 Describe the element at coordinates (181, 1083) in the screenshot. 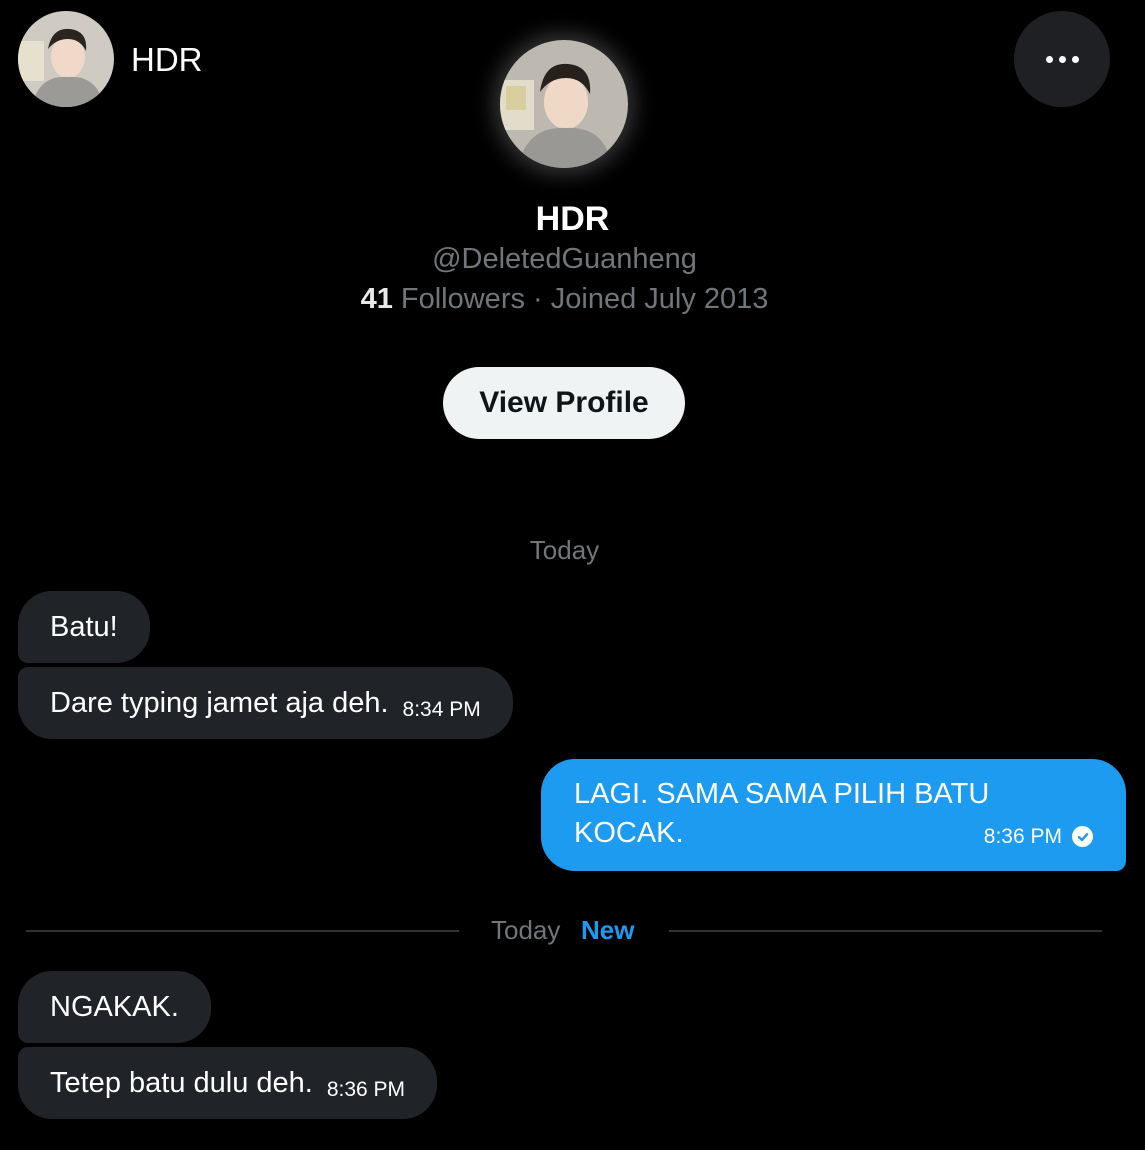

I see `message-text: Tetep batu dulu deh.` at that location.